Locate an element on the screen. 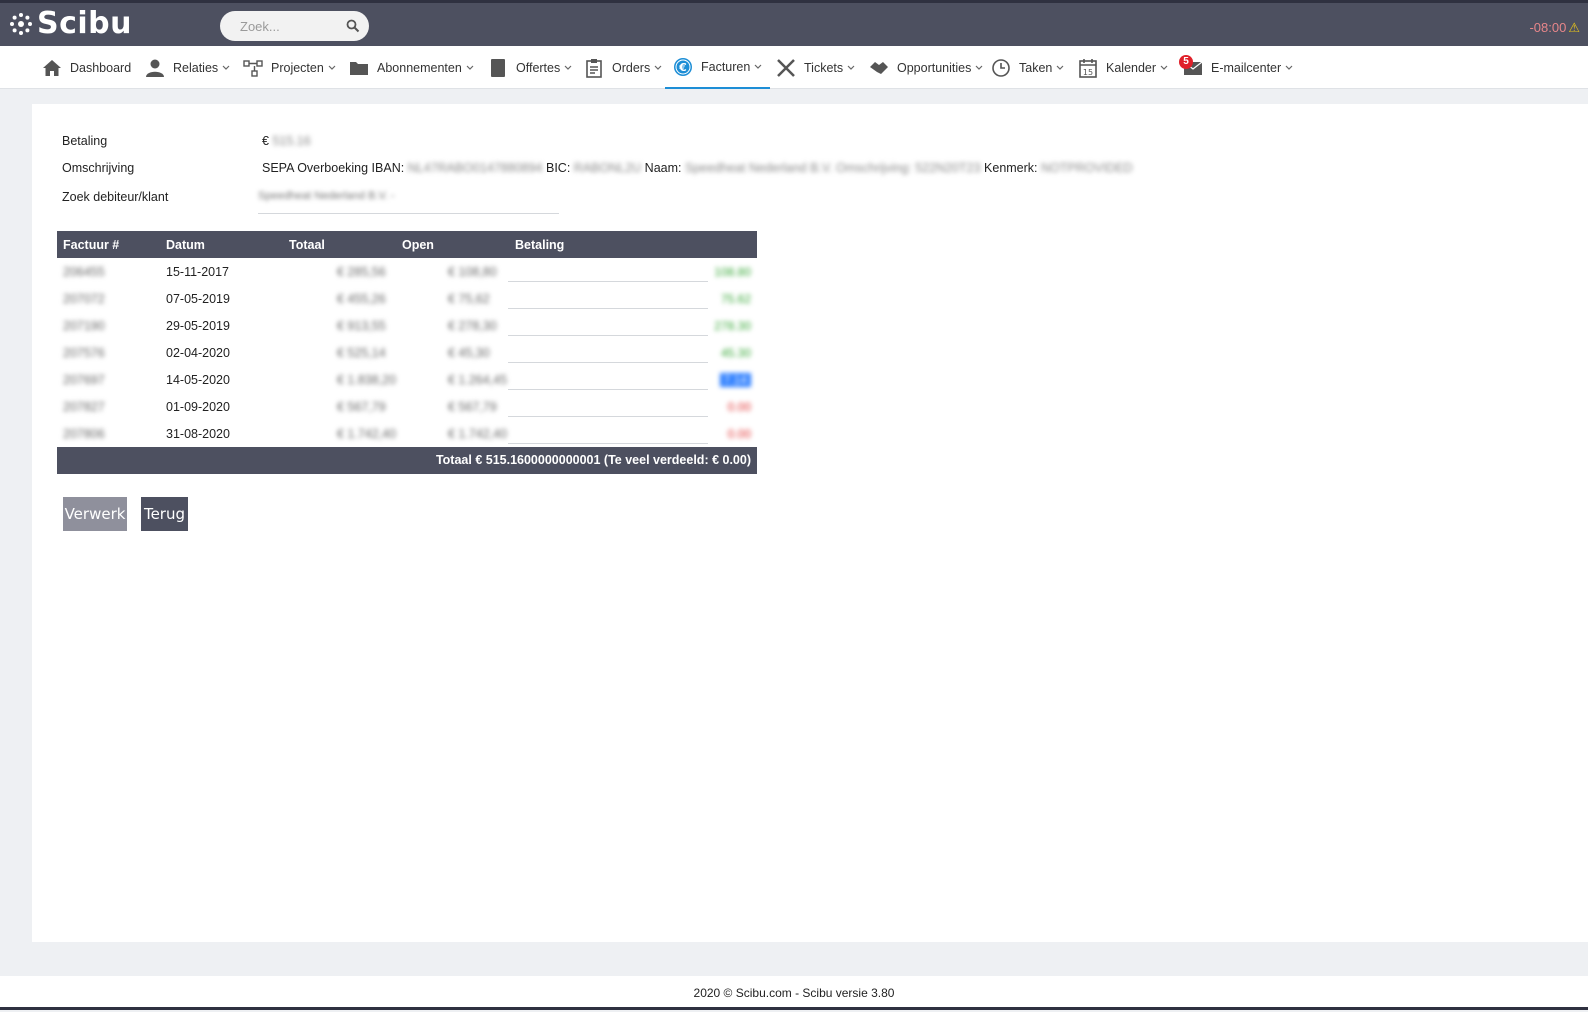 The width and height of the screenshot is (1588, 1012). folder-icon is located at coordinates (359, 68).